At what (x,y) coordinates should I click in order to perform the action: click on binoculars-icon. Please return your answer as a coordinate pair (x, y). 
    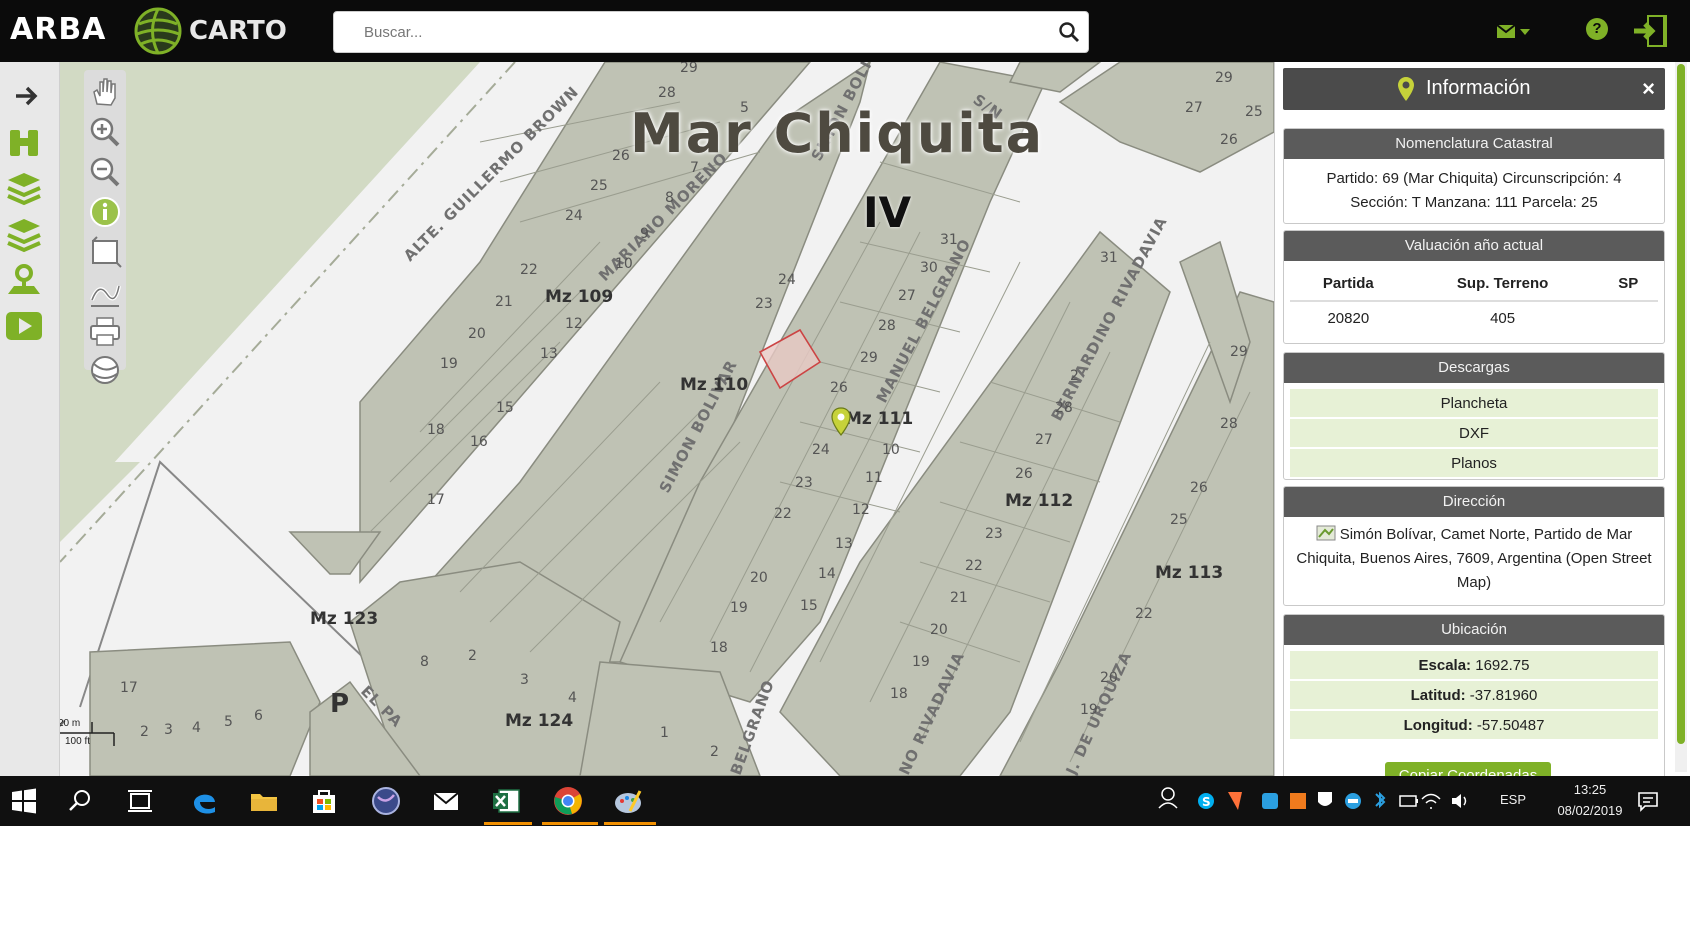
    Looking at the image, I should click on (24, 142).